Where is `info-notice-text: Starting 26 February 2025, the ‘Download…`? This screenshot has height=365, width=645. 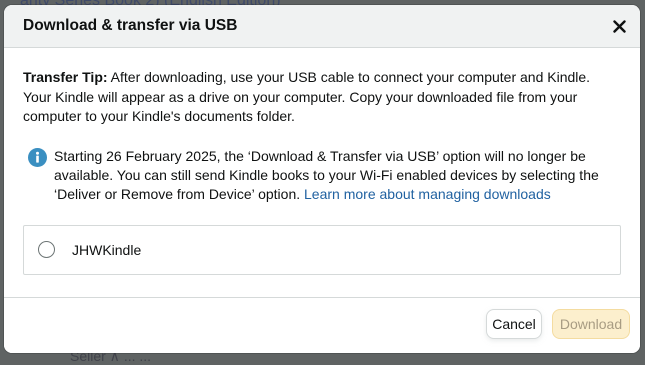 info-notice-text: Starting 26 February 2025, the ‘Download… is located at coordinates (337, 175).